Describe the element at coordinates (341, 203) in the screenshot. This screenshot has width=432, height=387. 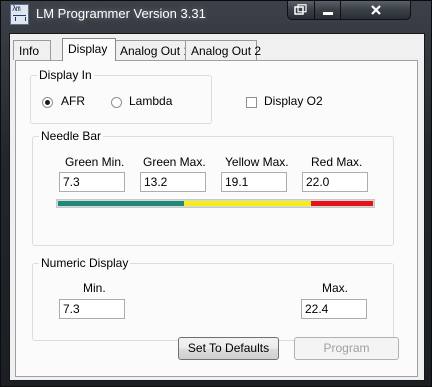
I see `needle-bar-red-segment` at that location.